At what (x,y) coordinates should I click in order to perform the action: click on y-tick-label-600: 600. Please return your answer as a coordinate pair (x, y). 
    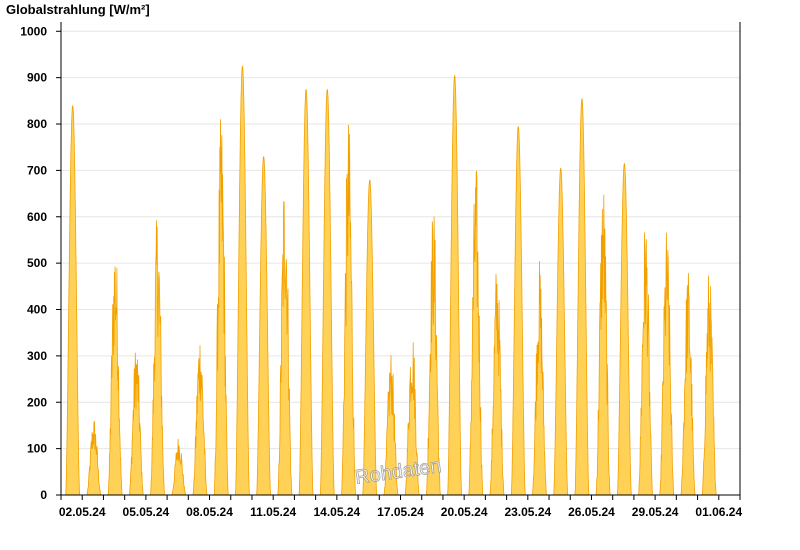
    Looking at the image, I should click on (37, 217).